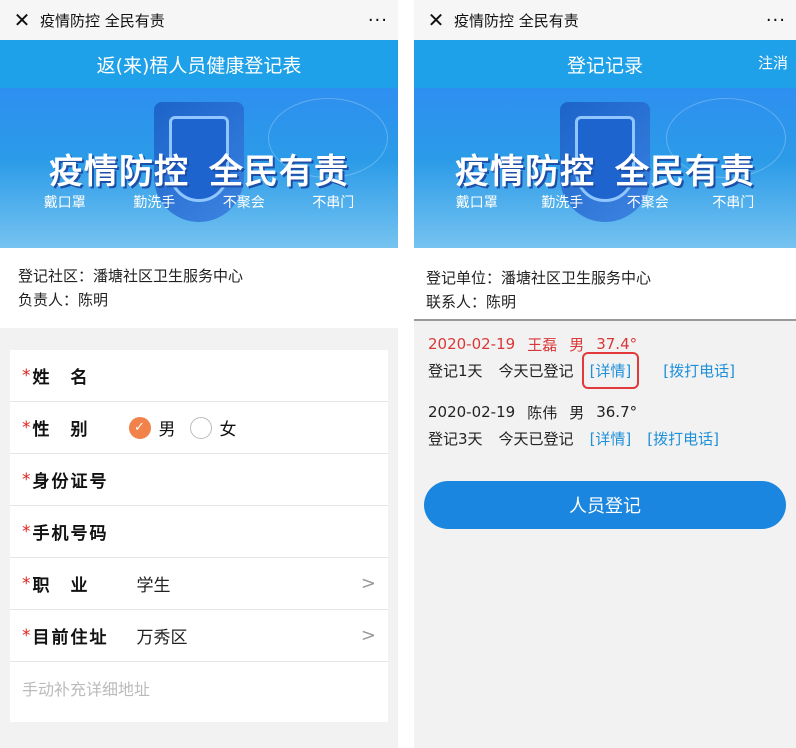  What do you see at coordinates (139, 427) in the screenshot?
I see `checked-radio-icon: ✓` at bounding box center [139, 427].